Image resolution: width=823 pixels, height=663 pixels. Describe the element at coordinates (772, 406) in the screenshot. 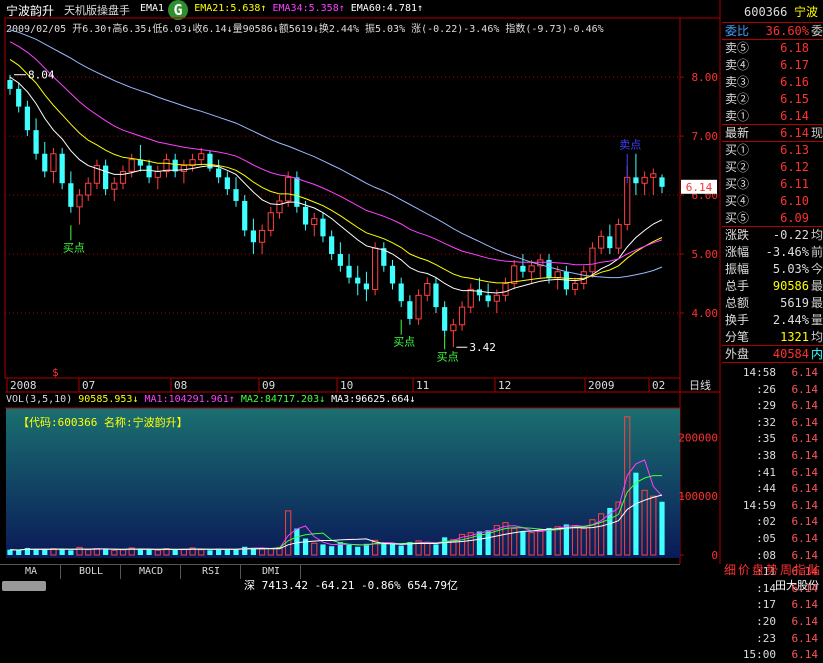

I see `tick-row: :29 6.14` at that location.